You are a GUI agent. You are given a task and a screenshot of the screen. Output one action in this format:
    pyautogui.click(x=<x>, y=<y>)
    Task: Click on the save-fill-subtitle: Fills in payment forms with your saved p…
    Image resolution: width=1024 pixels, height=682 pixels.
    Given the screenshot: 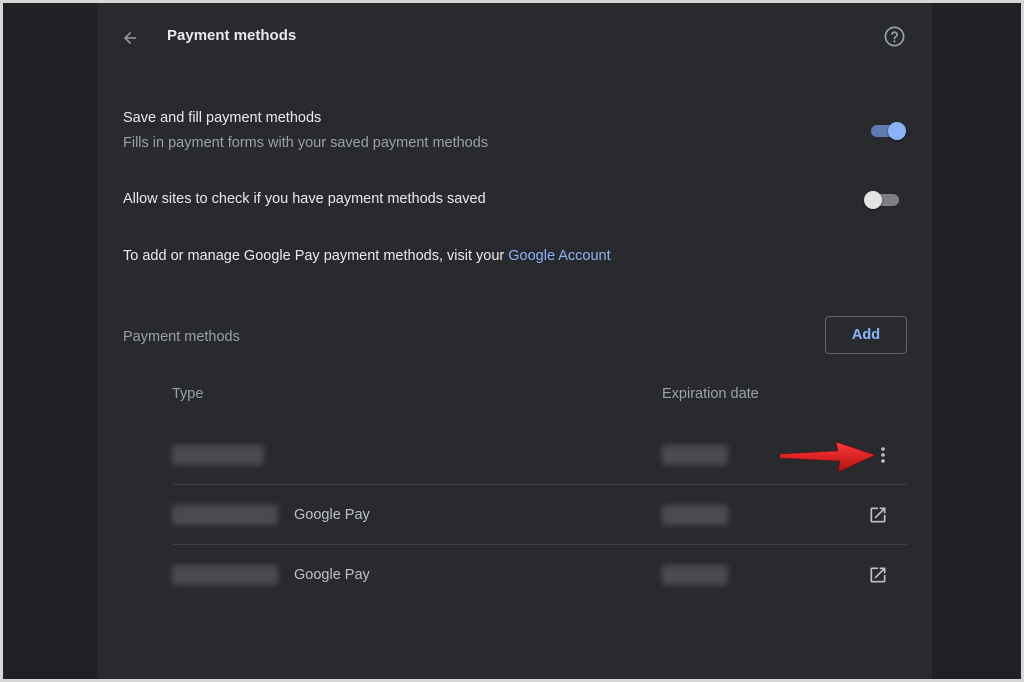 What is the action you would take?
    pyautogui.click(x=306, y=143)
    